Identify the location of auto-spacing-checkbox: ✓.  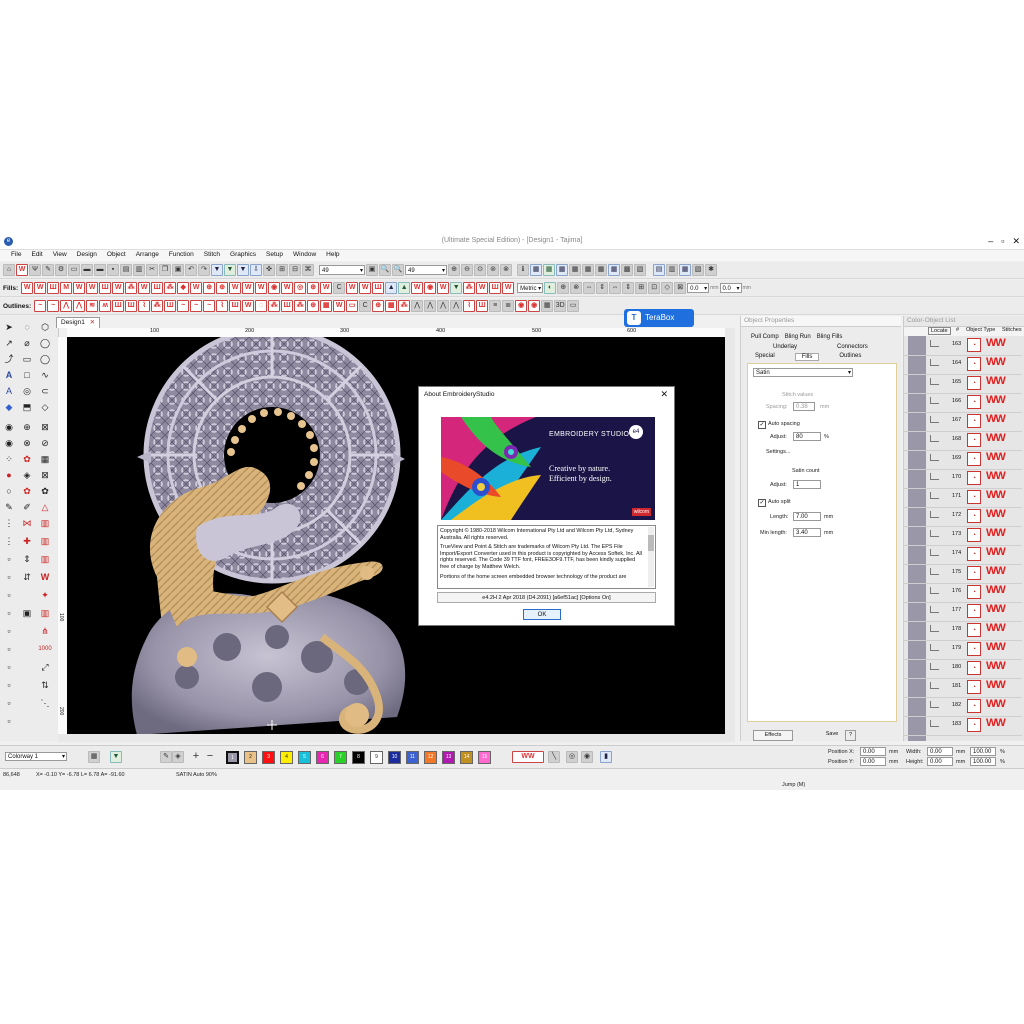
(762, 425).